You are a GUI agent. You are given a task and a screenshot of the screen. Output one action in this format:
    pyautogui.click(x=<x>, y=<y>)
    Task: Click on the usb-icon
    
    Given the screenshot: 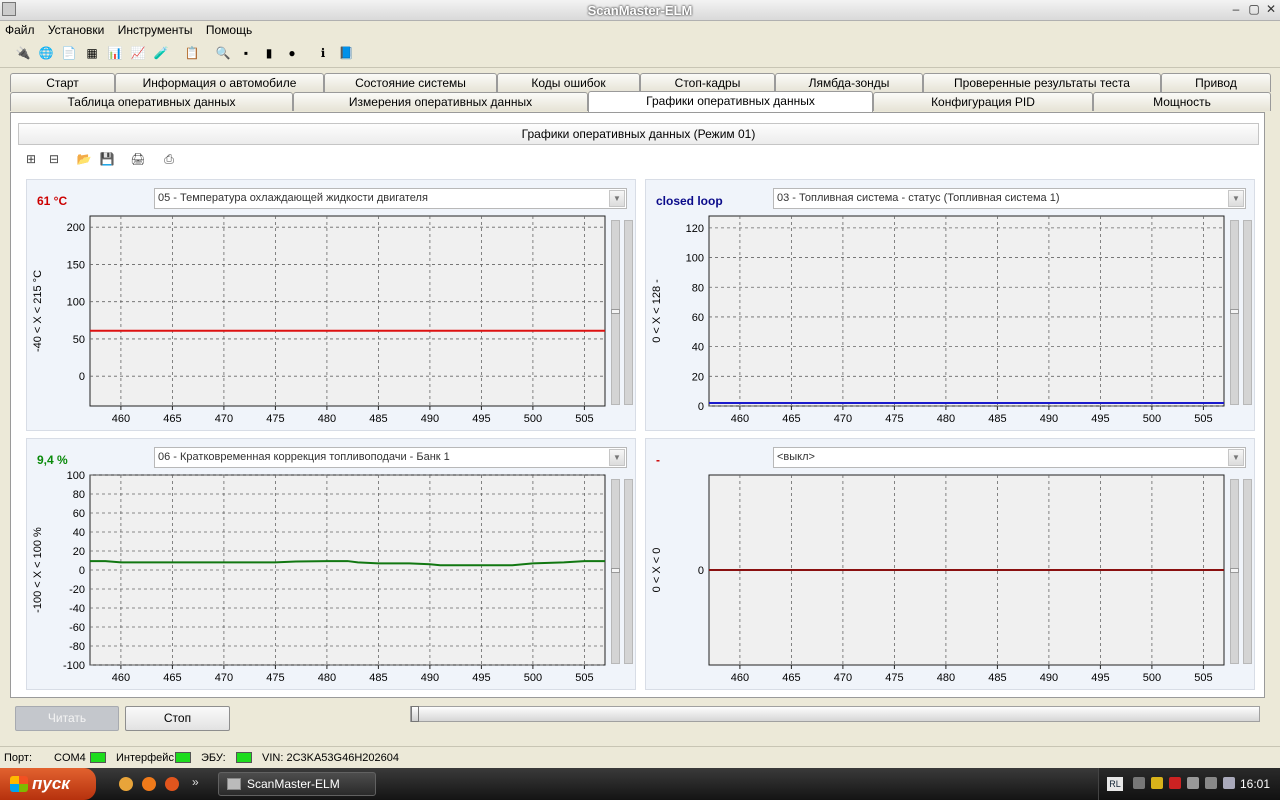 What is the action you would take?
    pyautogui.click(x=1193, y=783)
    